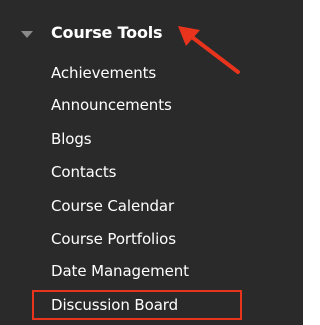  What do you see at coordinates (111, 105) in the screenshot?
I see `menu-item-announcements: Announcements` at bounding box center [111, 105].